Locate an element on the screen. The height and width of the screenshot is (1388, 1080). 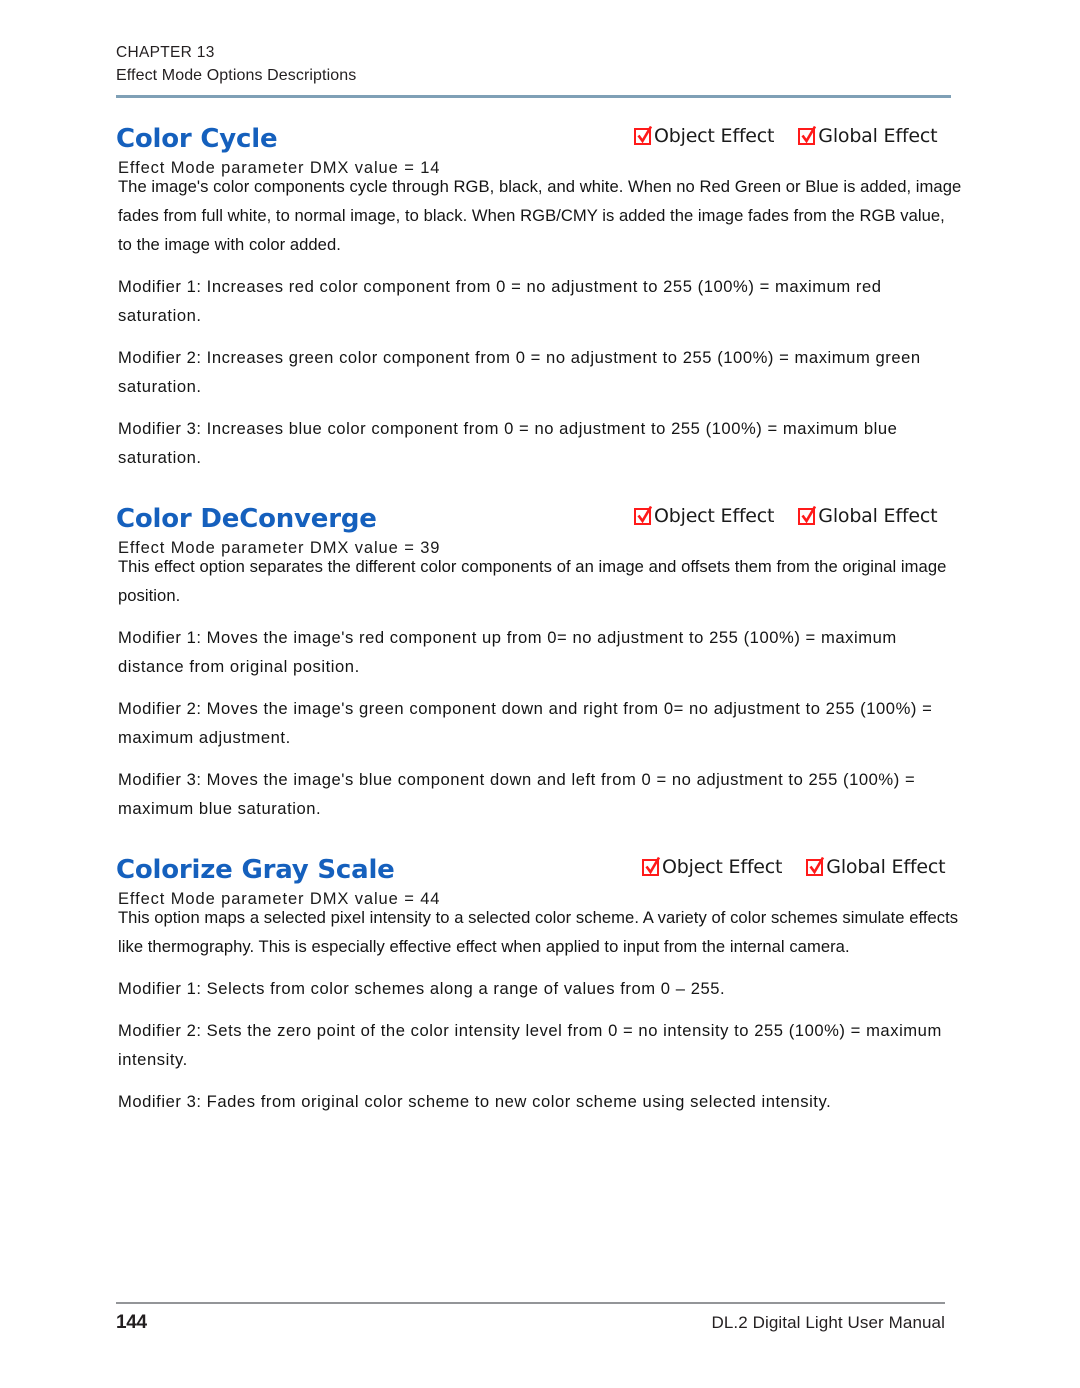
page-footer: 144 DL.2 Digital Light User Manual is located at coordinates (530, 1323).